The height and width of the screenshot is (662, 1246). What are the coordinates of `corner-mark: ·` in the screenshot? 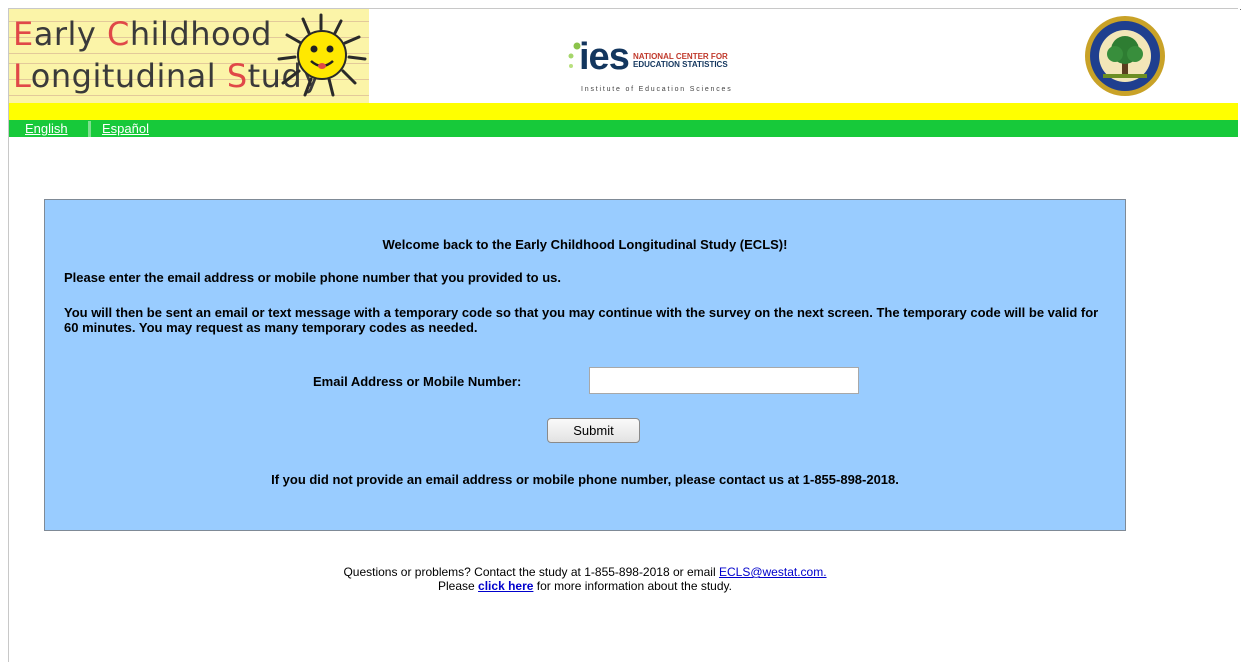 It's located at (1240, 9).